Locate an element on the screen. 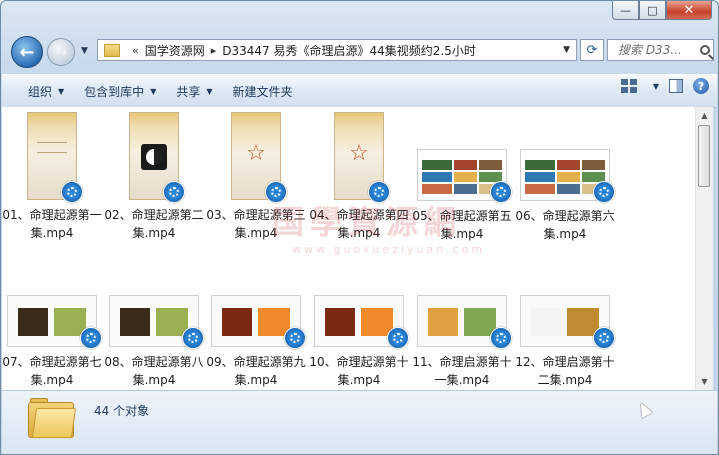  item-count: 44 个对象 is located at coordinates (122, 411).